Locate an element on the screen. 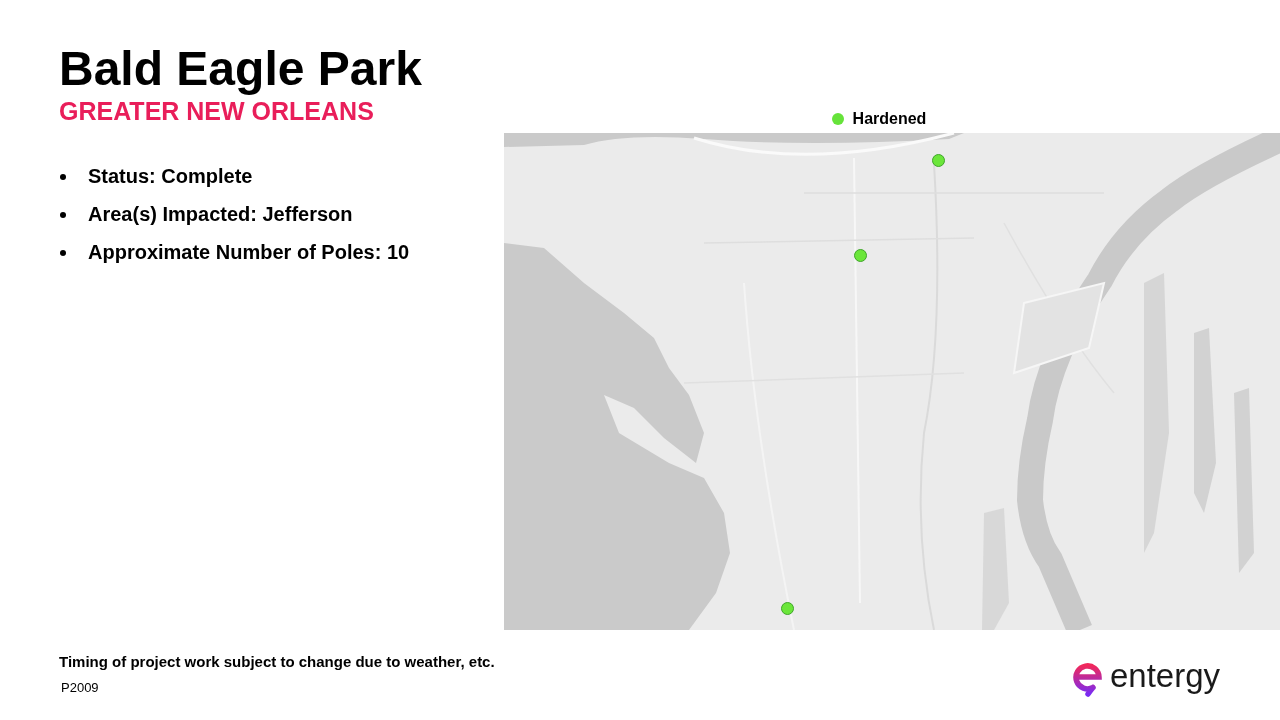 Image resolution: width=1280 pixels, height=720 pixels. detail-text: Area(s) Impacted: Jefferson is located at coordinates (220, 214).